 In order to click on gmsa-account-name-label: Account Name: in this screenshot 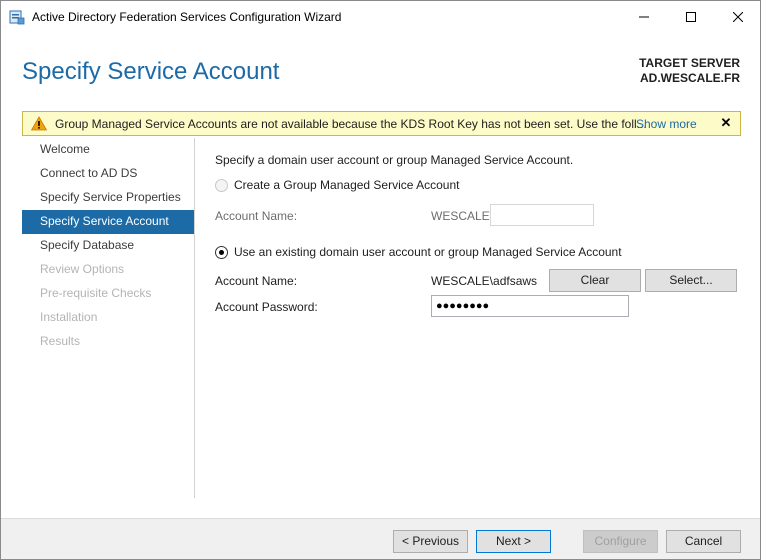, I will do `click(256, 216)`.